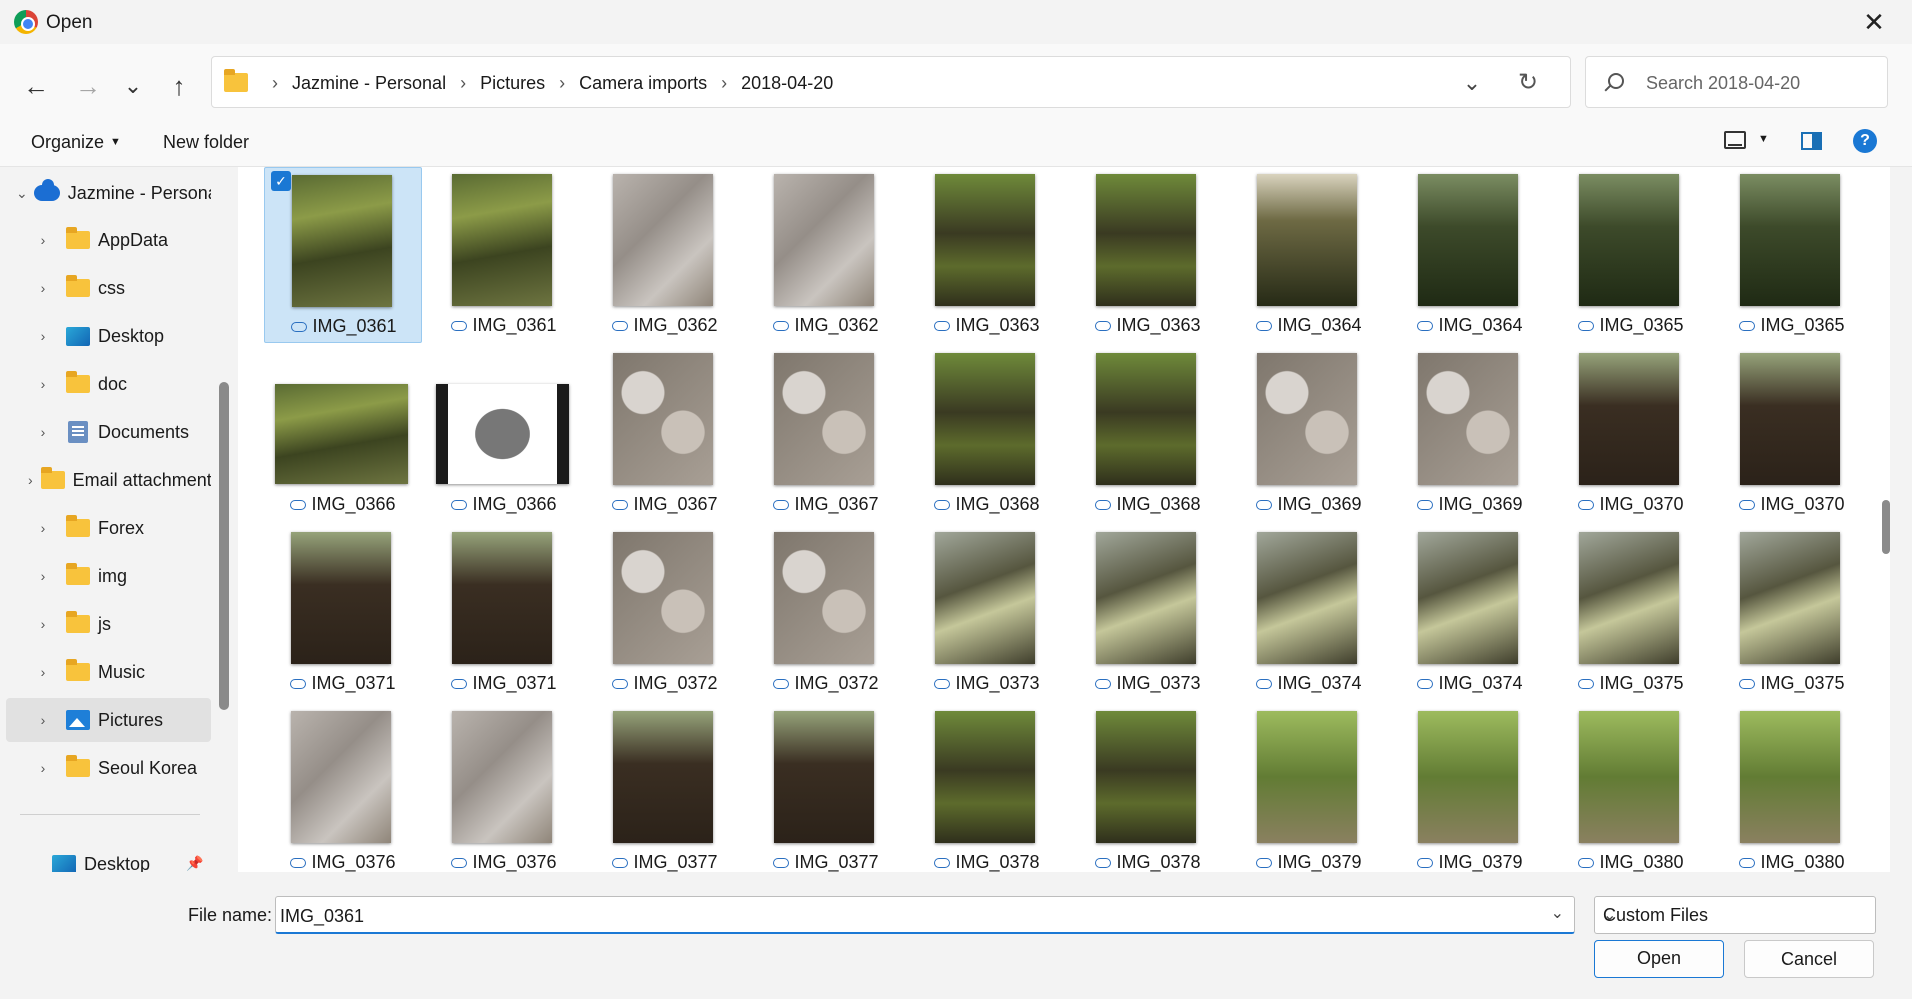  Describe the element at coordinates (512, 83) in the screenshot. I see `breadcrumb-item: Pictures` at that location.